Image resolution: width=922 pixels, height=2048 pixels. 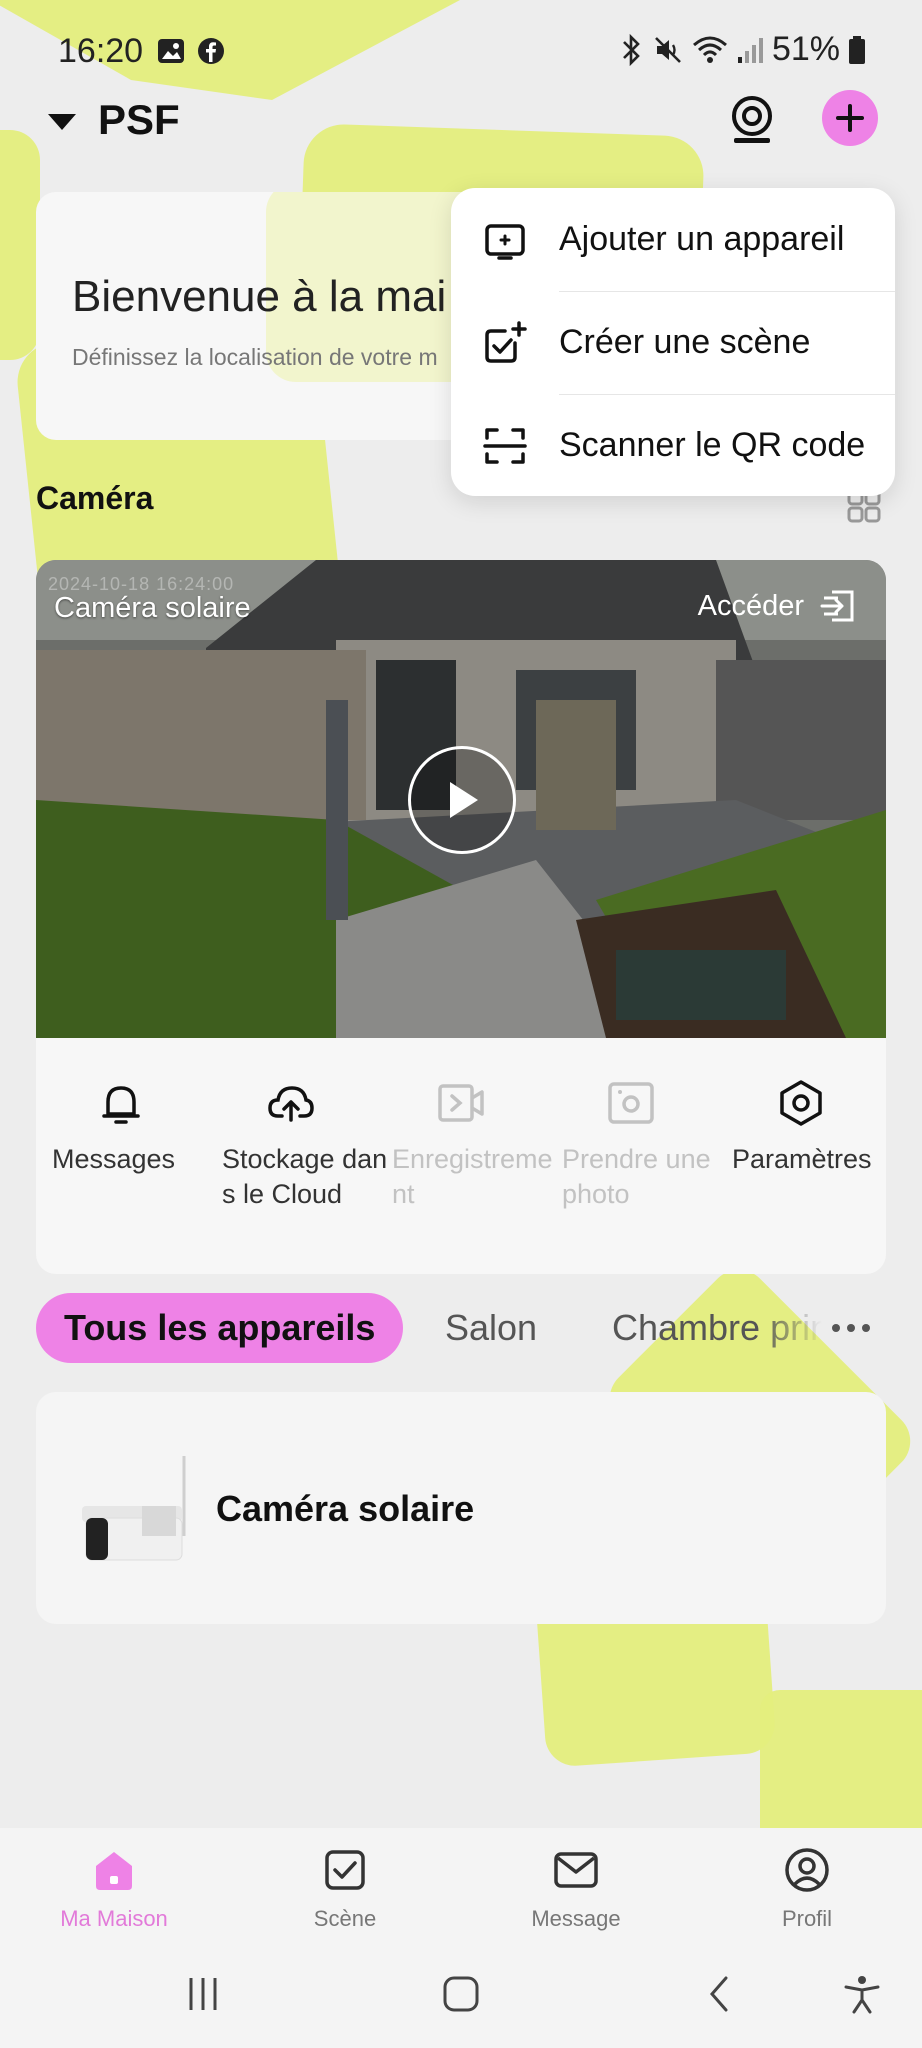 What do you see at coordinates (114, 1159) in the screenshot?
I see `action-label: Messages` at bounding box center [114, 1159].